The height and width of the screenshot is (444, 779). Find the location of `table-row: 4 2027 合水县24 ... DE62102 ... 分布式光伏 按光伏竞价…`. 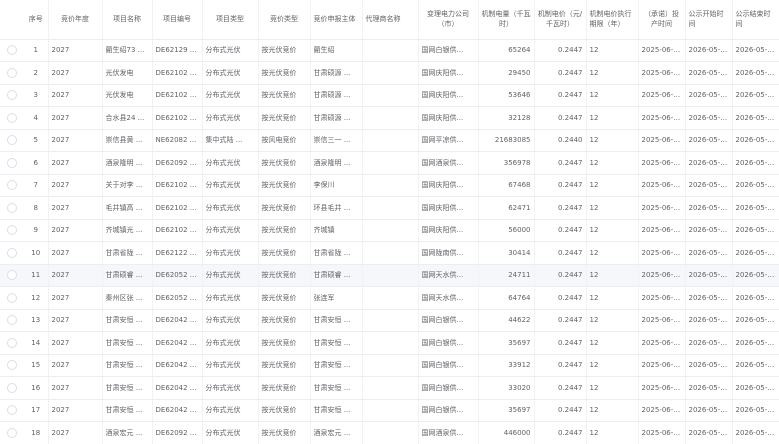

table-row: 4 2027 合水县24 ... DE62102 ... 分布式光伏 按光伏竞价… is located at coordinates (389, 118).